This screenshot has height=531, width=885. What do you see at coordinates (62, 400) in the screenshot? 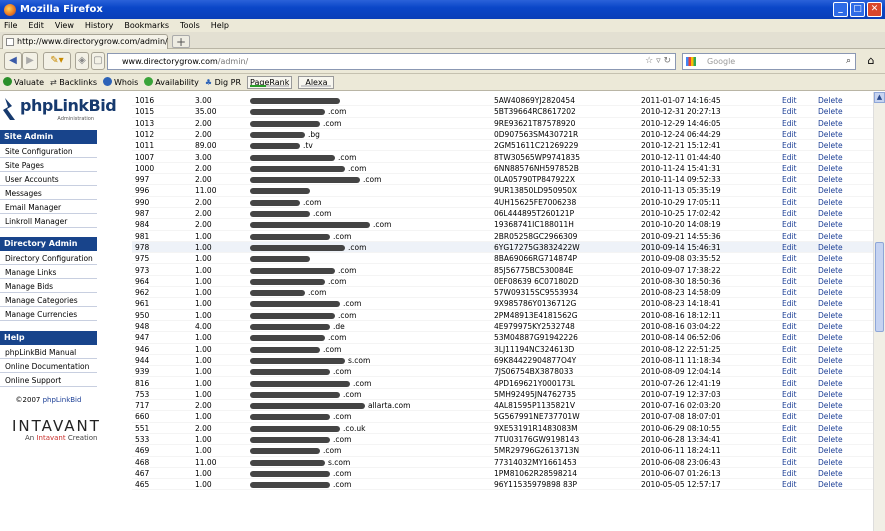
I see `copyright-link: phpLinkBid` at bounding box center [62, 400].